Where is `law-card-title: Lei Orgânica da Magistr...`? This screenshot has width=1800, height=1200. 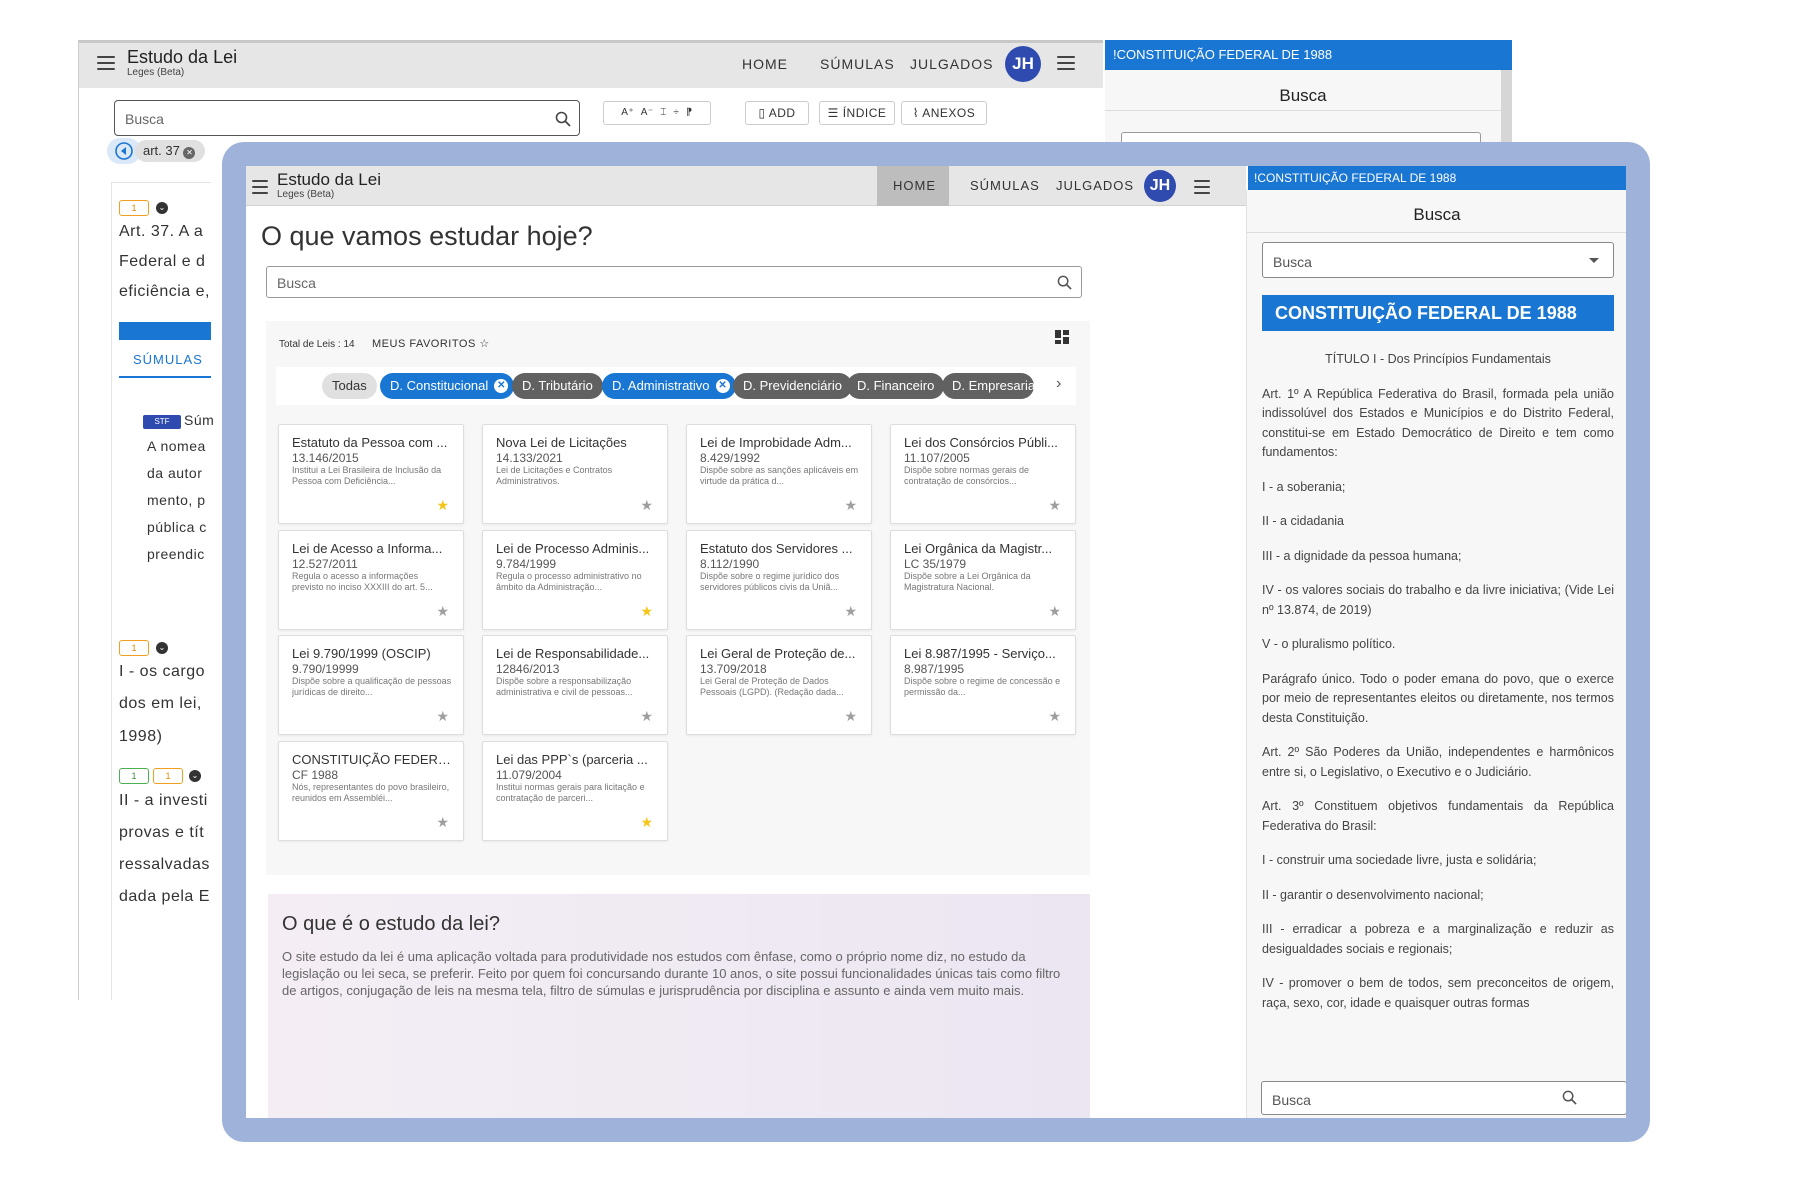
law-card-title: Lei Orgânica da Magistr... is located at coordinates (978, 548).